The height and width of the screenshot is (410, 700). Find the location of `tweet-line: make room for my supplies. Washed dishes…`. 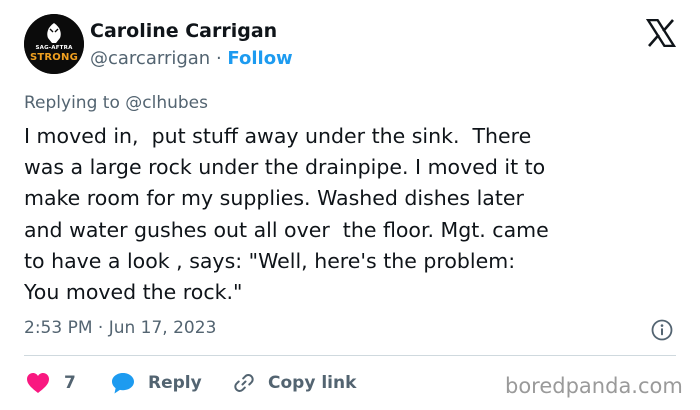

tweet-line: make room for my supplies. Washed dishes… is located at coordinates (274, 198).